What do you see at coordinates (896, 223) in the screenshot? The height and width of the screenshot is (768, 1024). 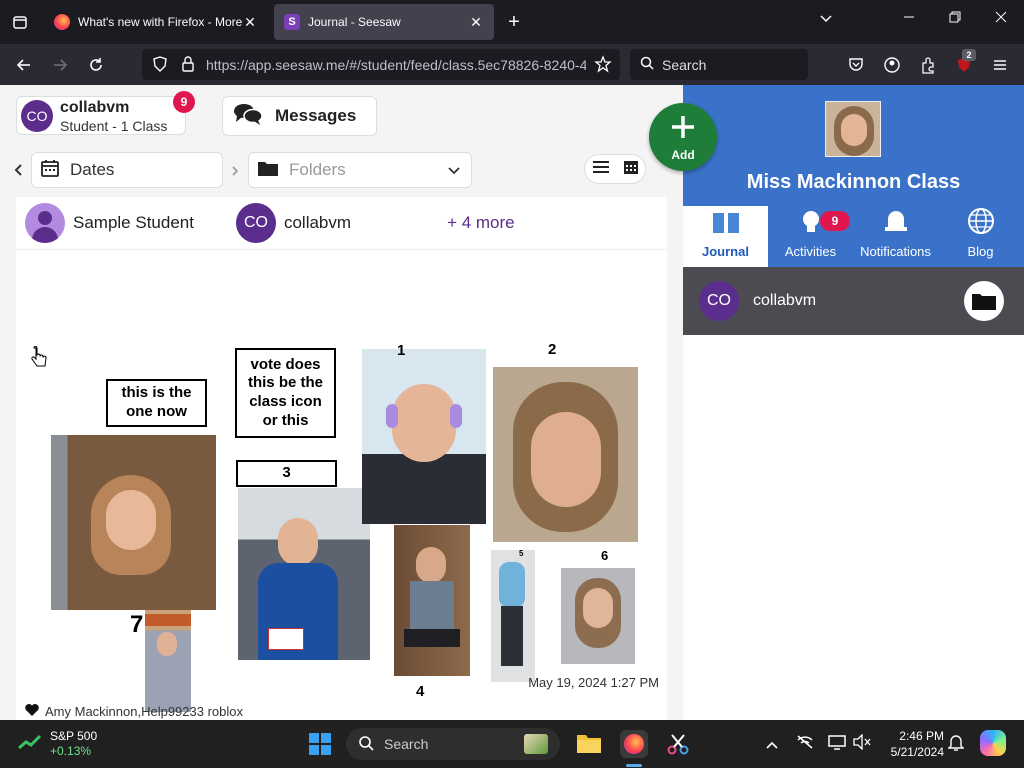 I see `bell-icon` at bounding box center [896, 223].